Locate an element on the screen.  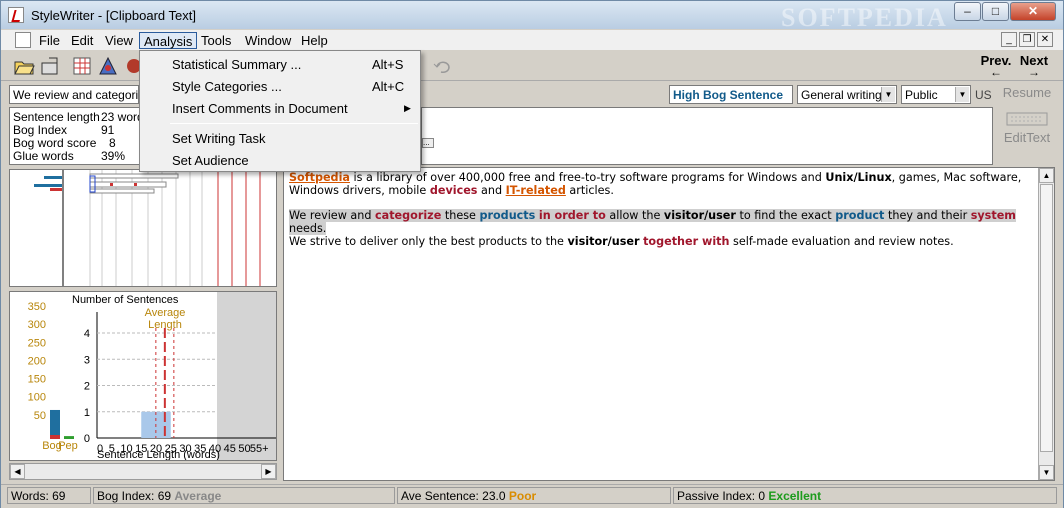
menu-view: View is located at coordinates (119, 40).